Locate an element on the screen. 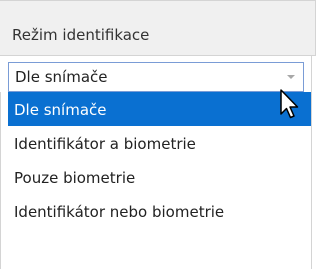 The height and width of the screenshot is (269, 320). identification-mode-combobox: Dle snímače is located at coordinates (156, 77).